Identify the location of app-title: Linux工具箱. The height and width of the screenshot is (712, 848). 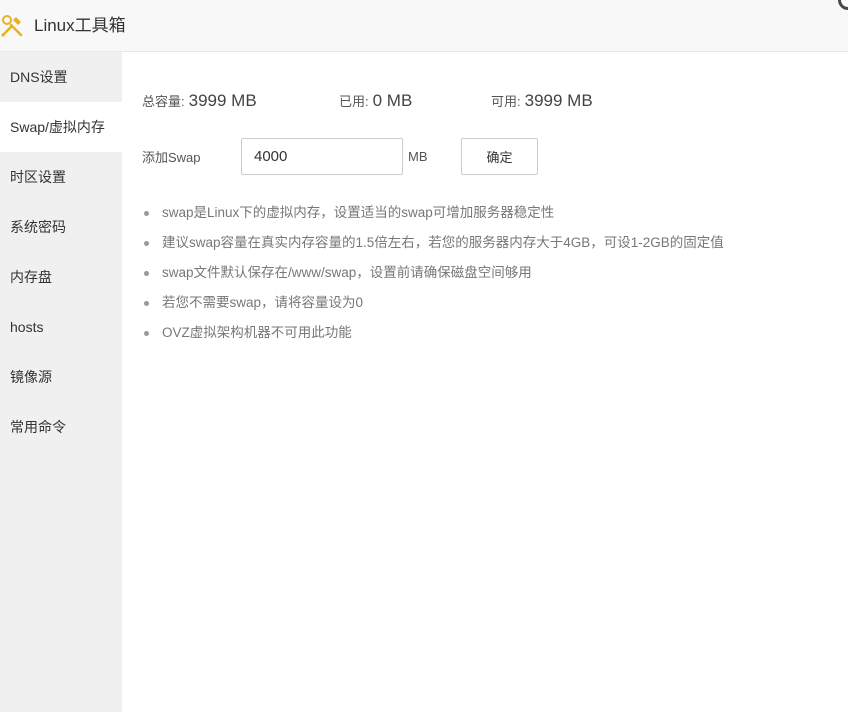
(80, 25).